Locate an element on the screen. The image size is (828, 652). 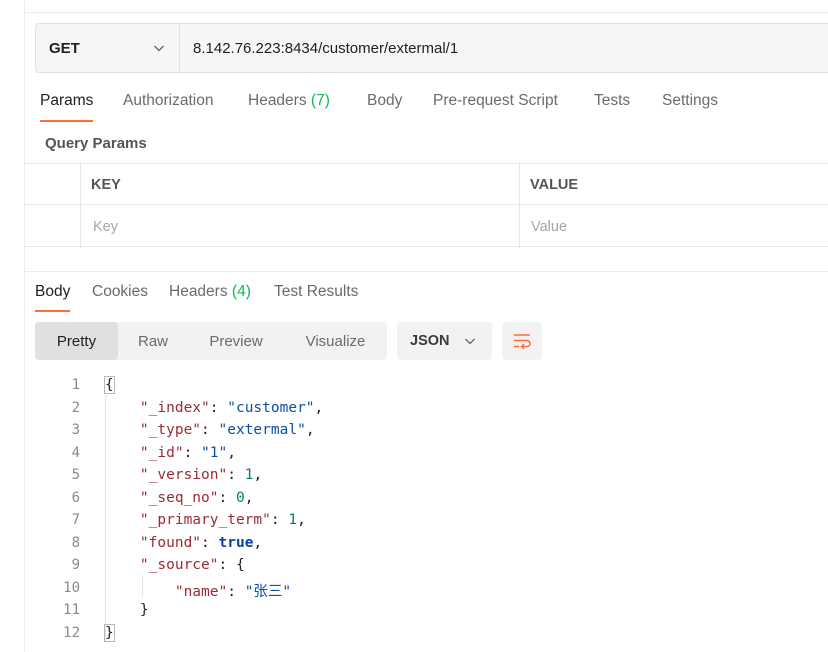
code-token: "_seq_no" is located at coordinates (179, 498).